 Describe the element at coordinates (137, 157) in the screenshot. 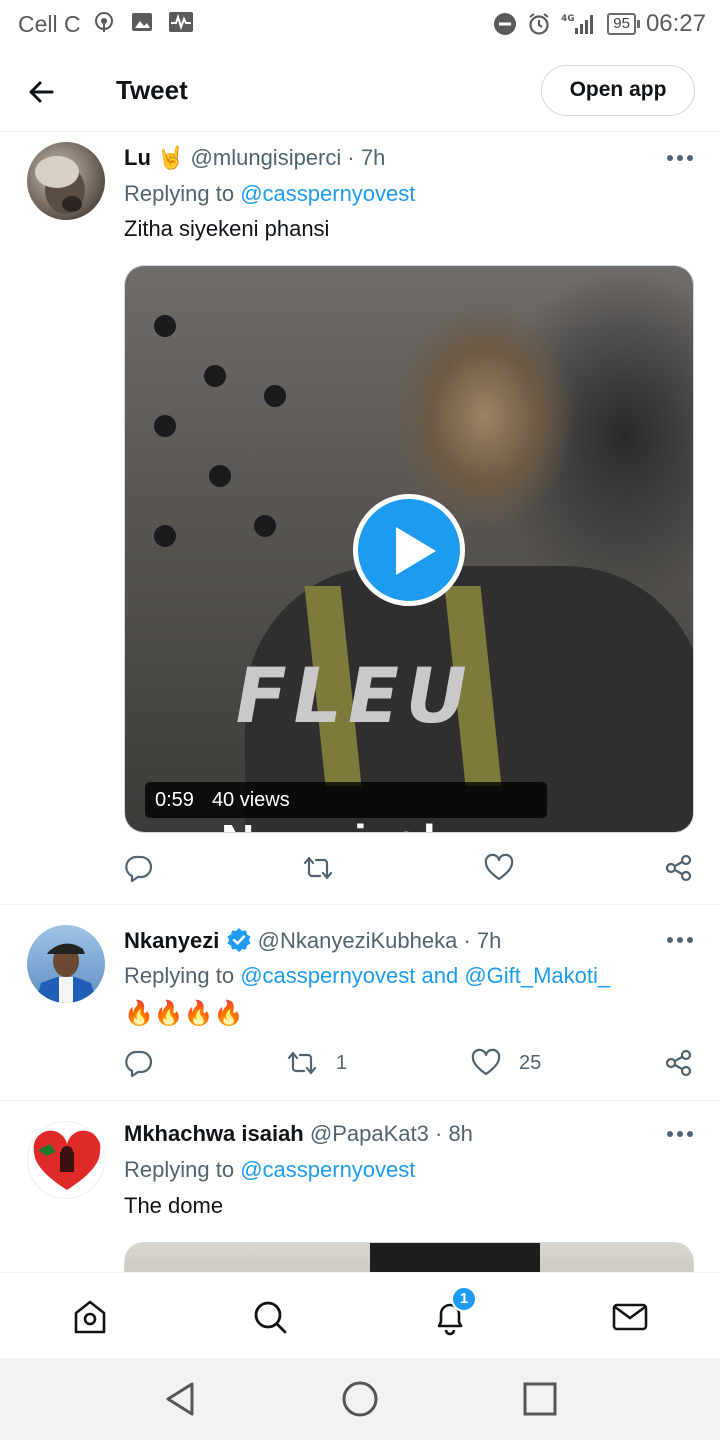

I see `display-name: Lu` at that location.